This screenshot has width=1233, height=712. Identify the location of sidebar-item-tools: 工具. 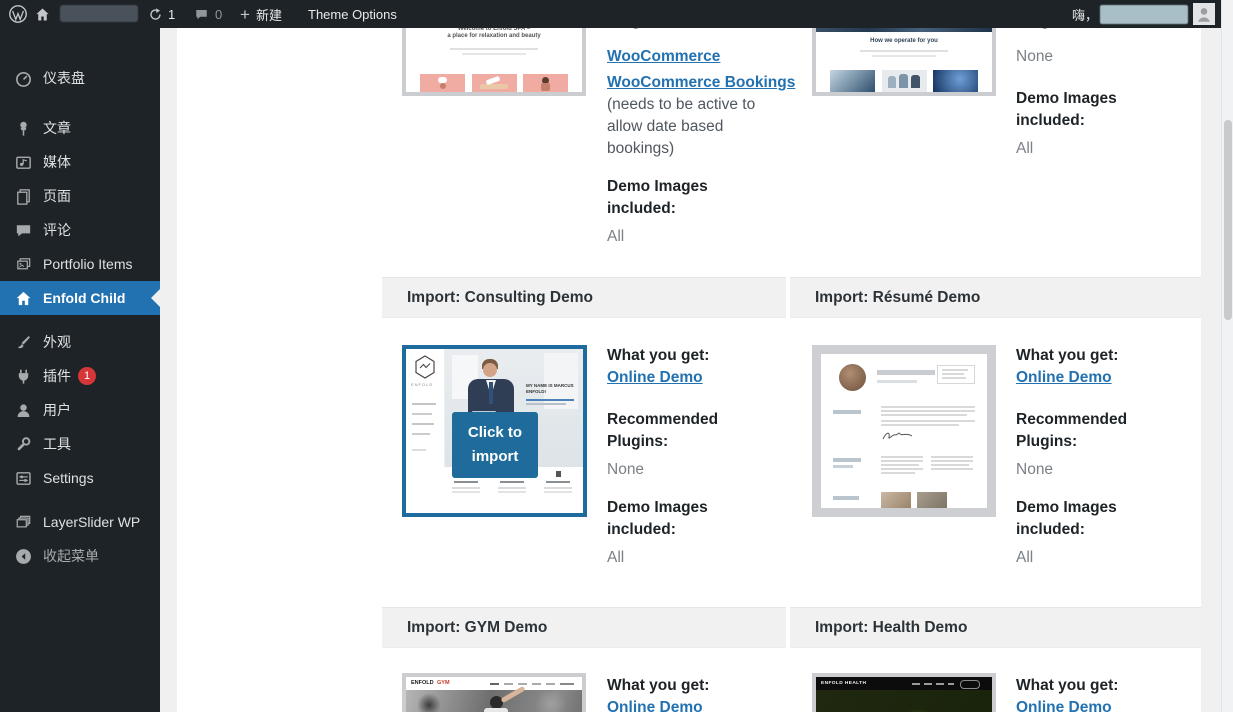
(80, 444).